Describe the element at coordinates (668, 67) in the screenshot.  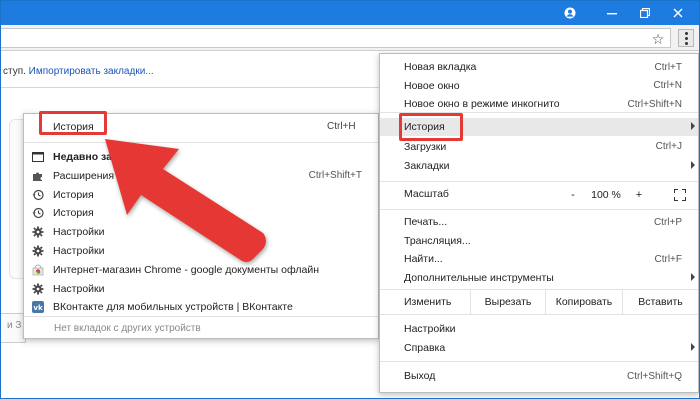
I see `menu-item-shortcut: Ctrl+T` at that location.